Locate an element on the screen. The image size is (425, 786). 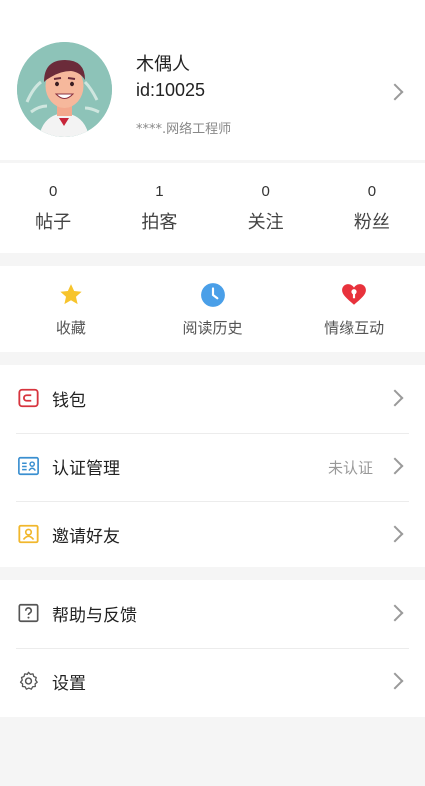
menu-label: 认证管理 is located at coordinates (86, 469).